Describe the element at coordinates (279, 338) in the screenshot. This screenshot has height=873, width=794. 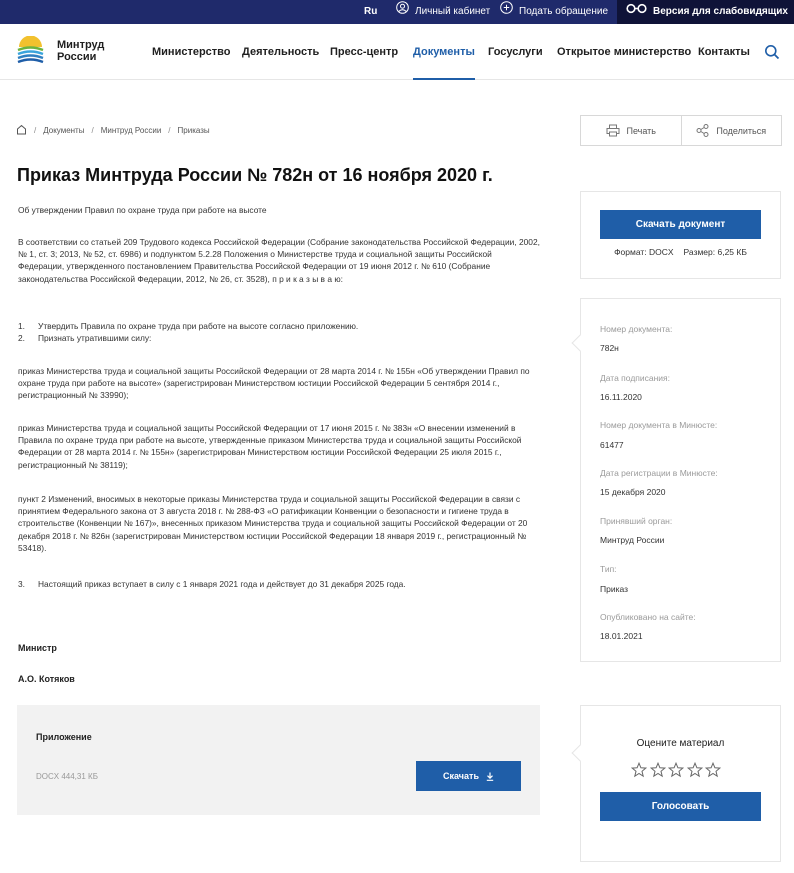
I see `list-item: 2. Признать утратившими силу:` at that location.